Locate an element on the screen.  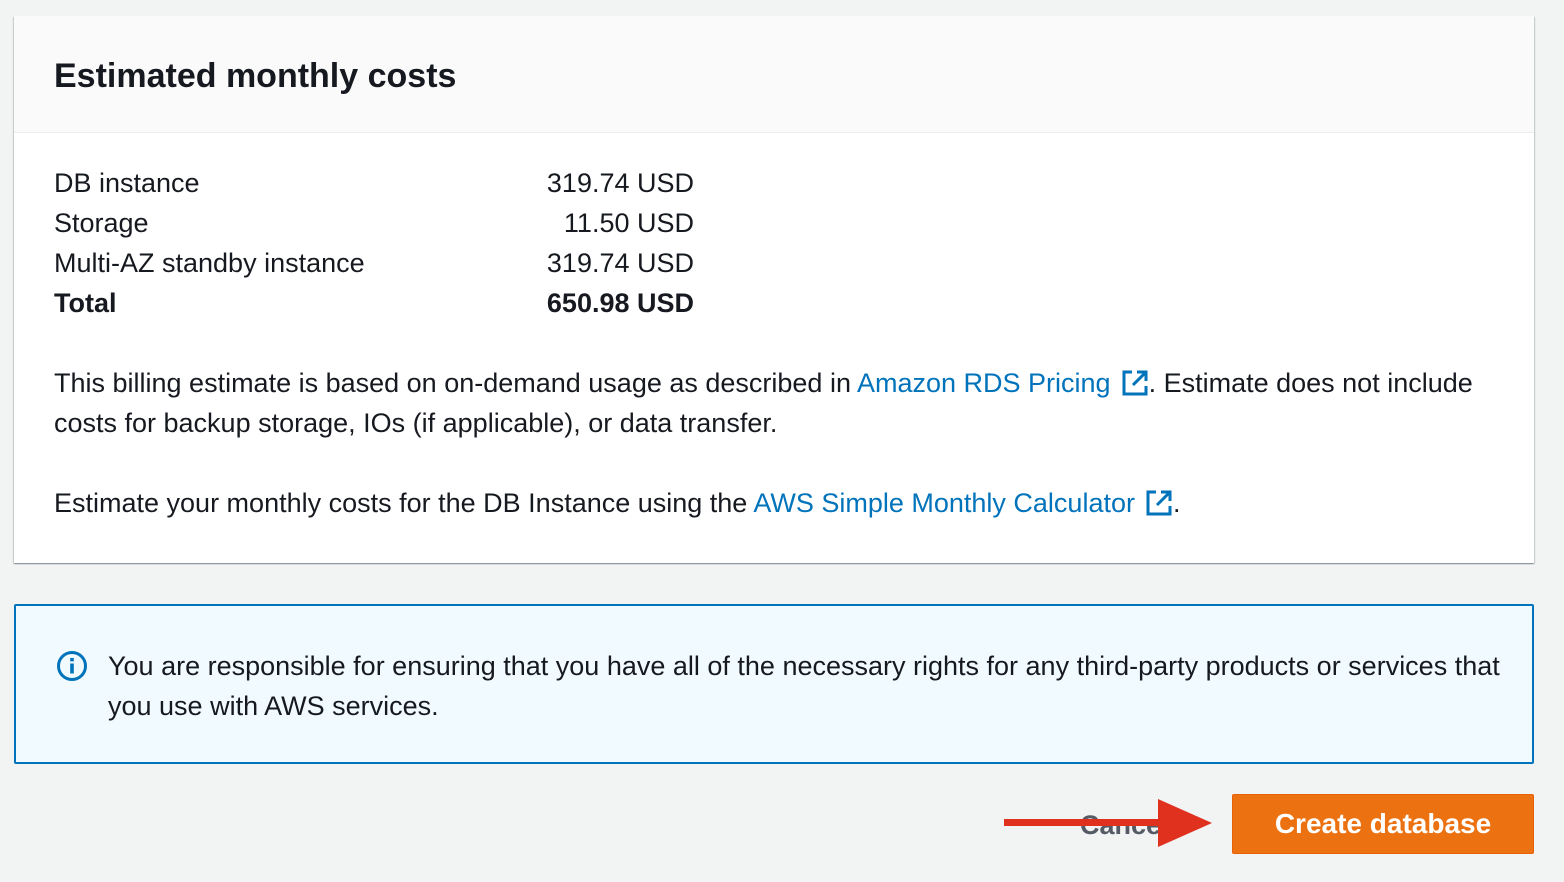
cost-value: 11.50 USD is located at coordinates (628, 223).